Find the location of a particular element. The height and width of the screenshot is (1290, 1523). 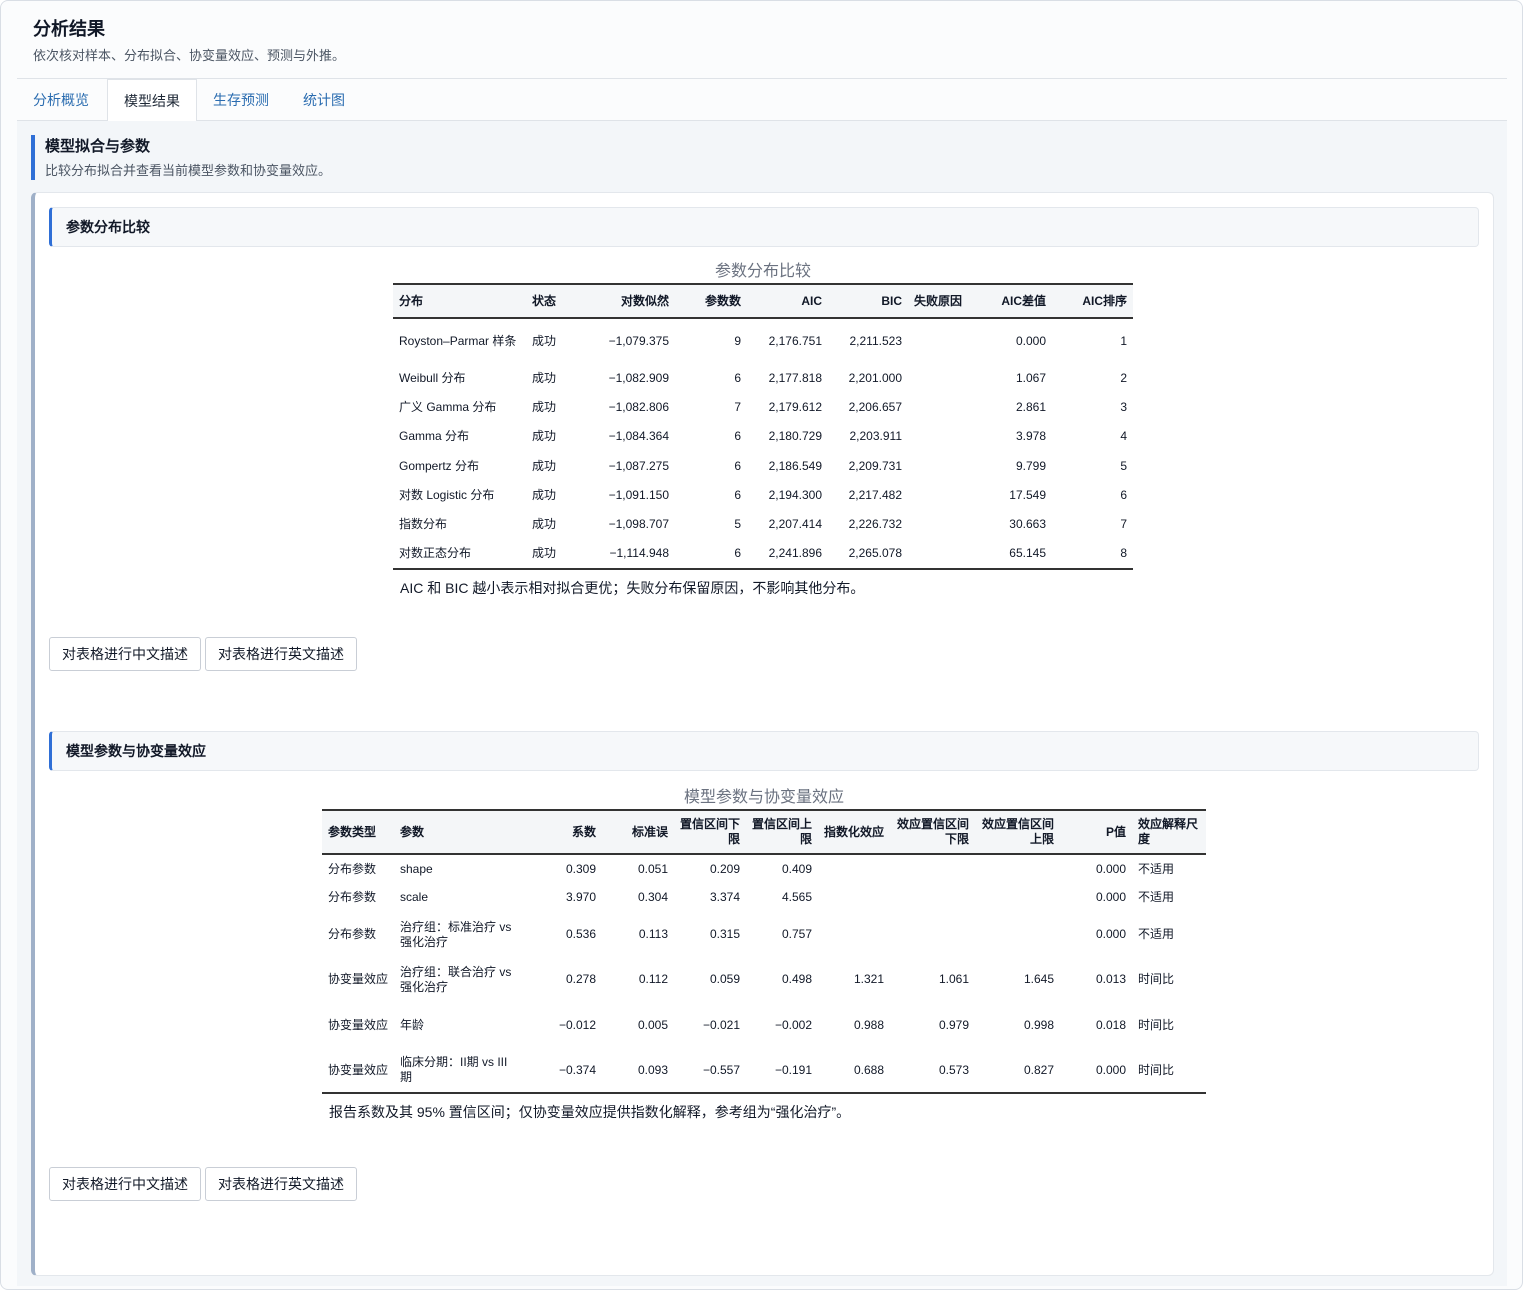

dist-column-header: AIC is located at coordinates (787, 301).